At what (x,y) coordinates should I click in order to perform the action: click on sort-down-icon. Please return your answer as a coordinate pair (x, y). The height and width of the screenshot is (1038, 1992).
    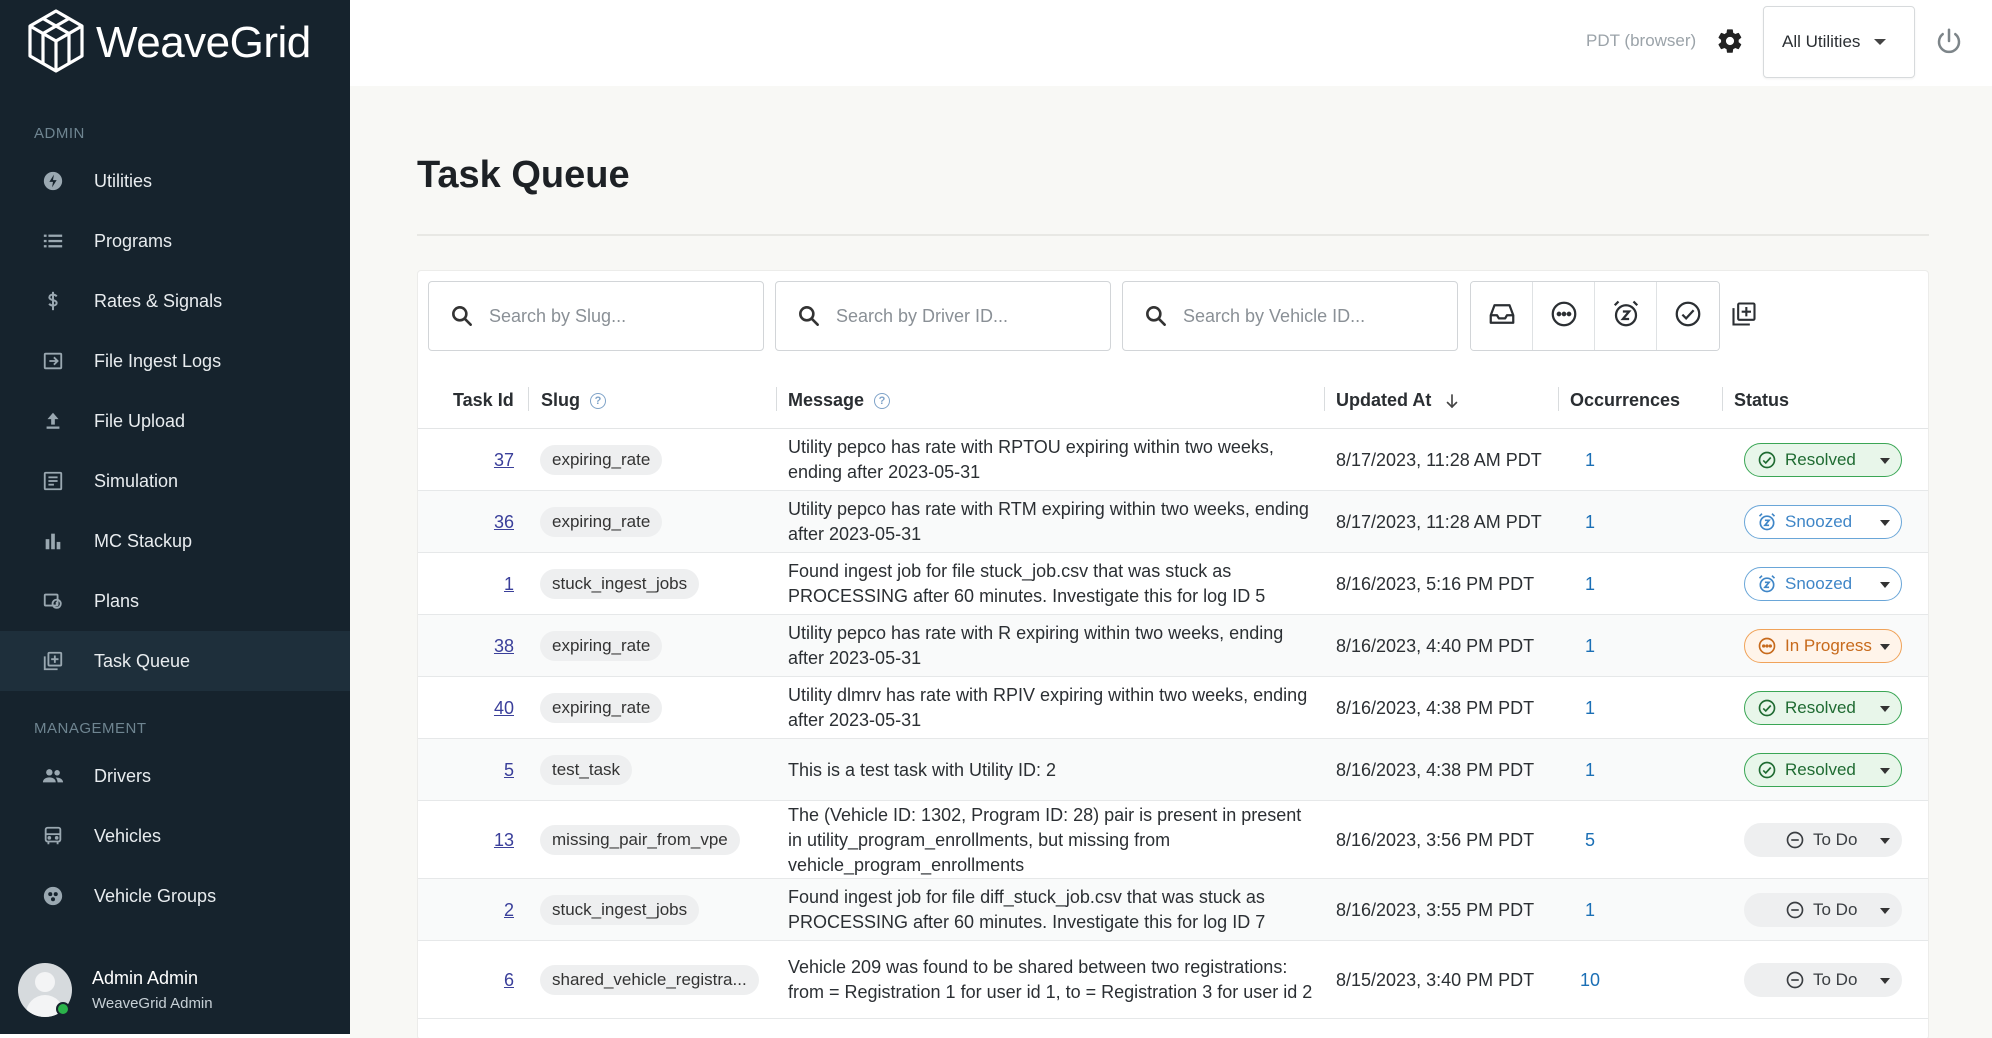
    Looking at the image, I should click on (1452, 401).